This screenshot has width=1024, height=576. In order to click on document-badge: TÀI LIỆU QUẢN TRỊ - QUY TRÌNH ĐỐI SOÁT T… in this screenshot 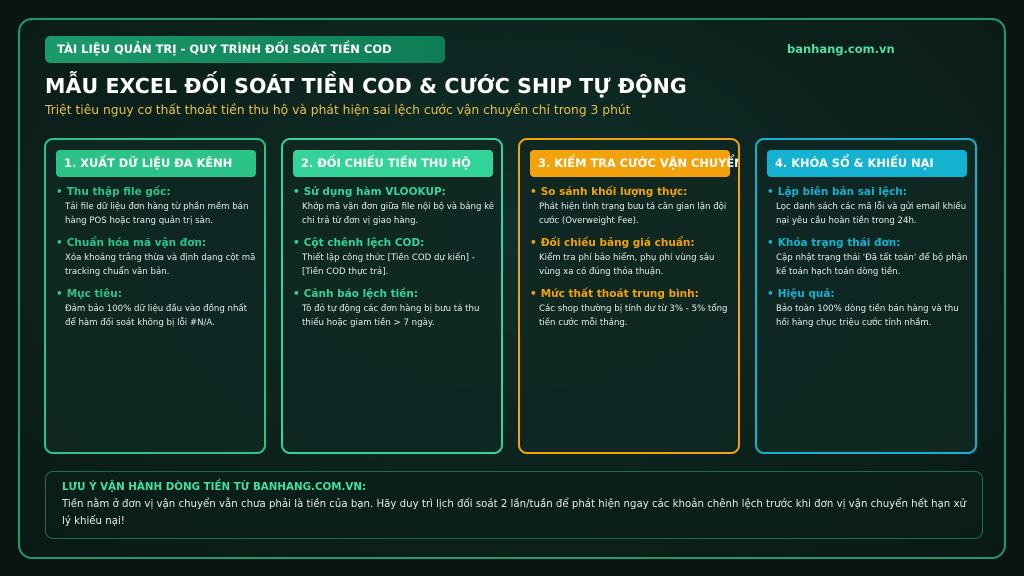, I will do `click(245, 49)`.